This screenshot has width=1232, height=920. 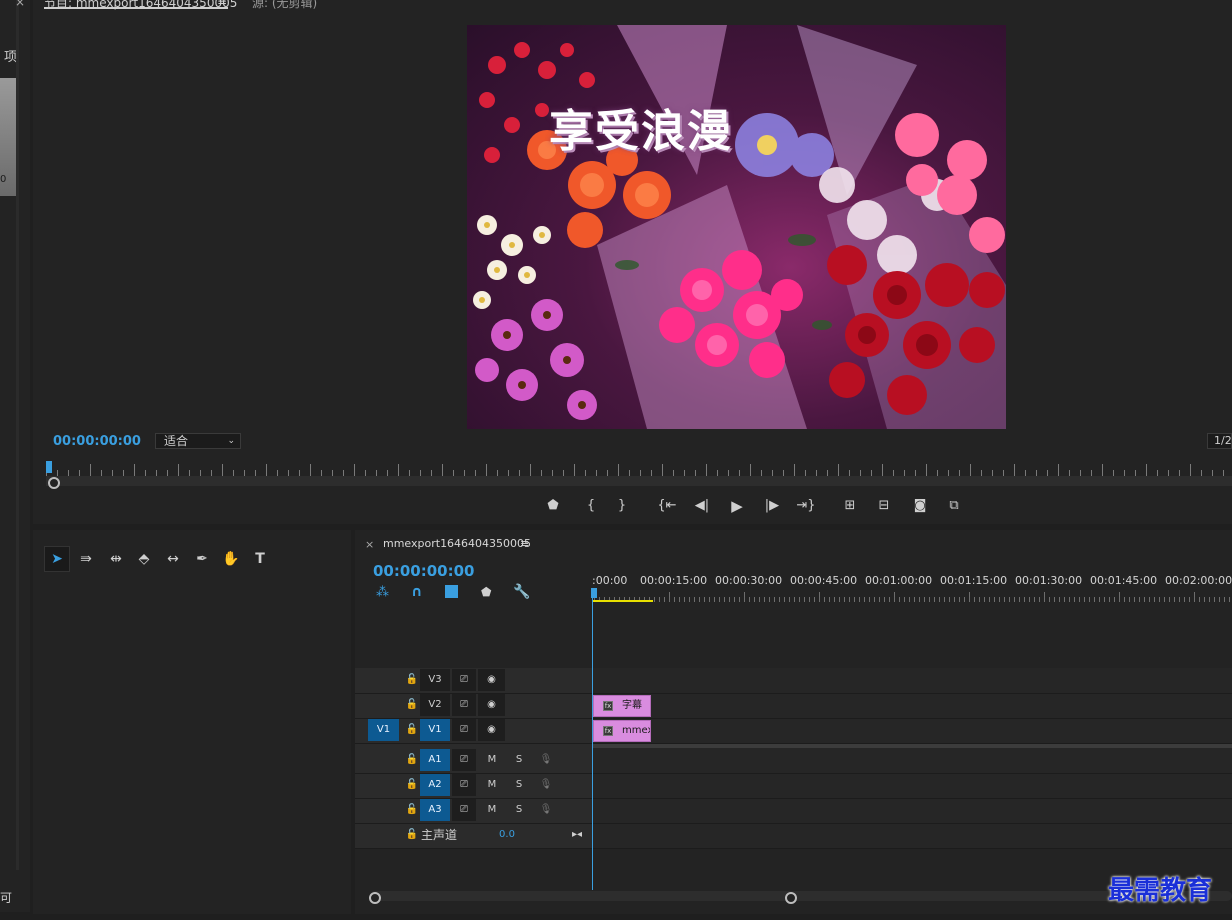 What do you see at coordinates (116, 559) in the screenshot?
I see `ripple-edit-icon: ⇹` at bounding box center [116, 559].